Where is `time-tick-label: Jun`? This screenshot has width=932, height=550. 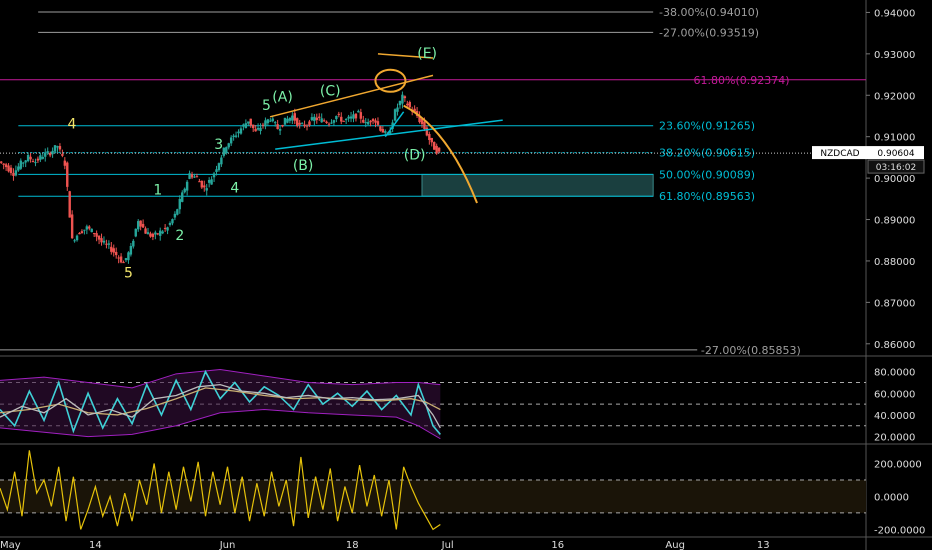 time-tick-label: Jun is located at coordinates (227, 545).